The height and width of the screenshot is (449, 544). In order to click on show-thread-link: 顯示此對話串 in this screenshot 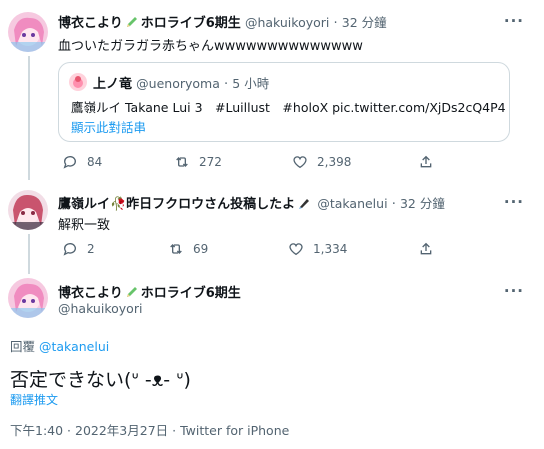, I will do `click(108, 126)`.